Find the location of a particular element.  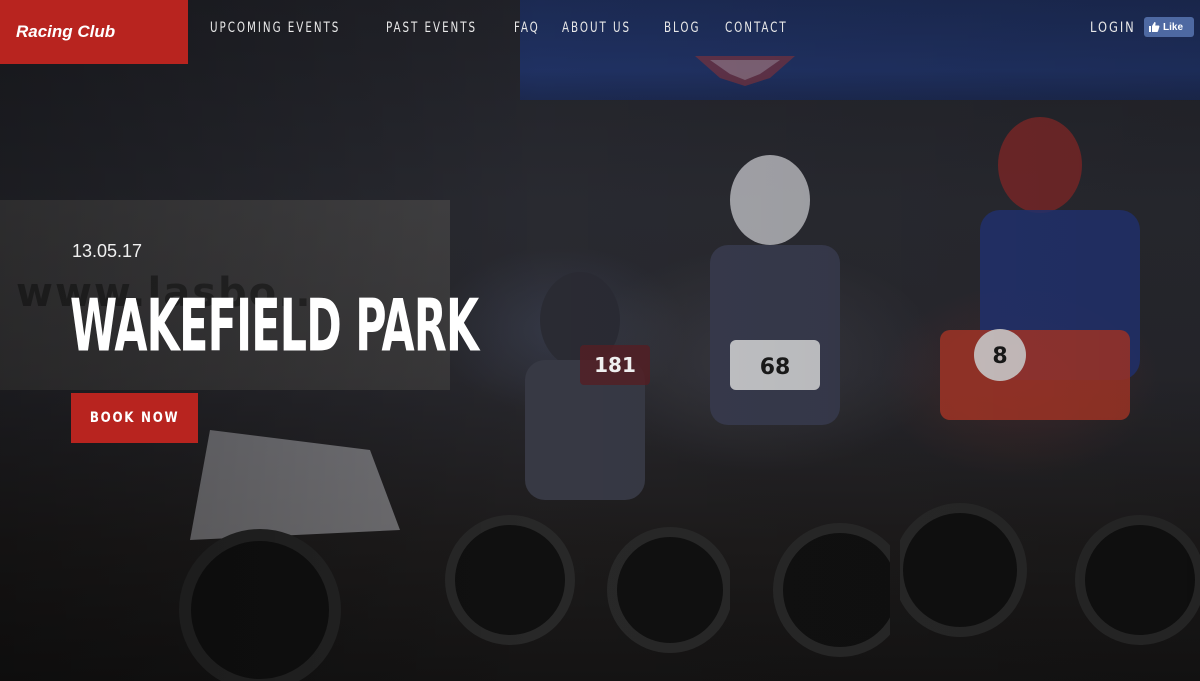

thumbs-up-icon is located at coordinates (1154, 27).